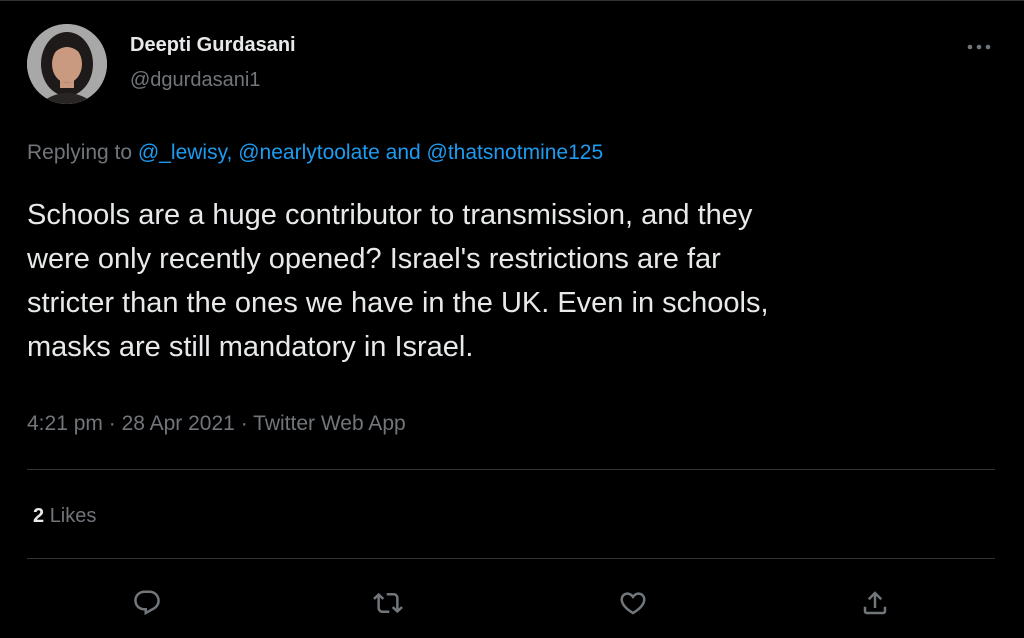 The height and width of the screenshot is (638, 1024). What do you see at coordinates (309, 152) in the screenshot?
I see `mention-link-nearlytoolate: @nearlytoolate` at bounding box center [309, 152].